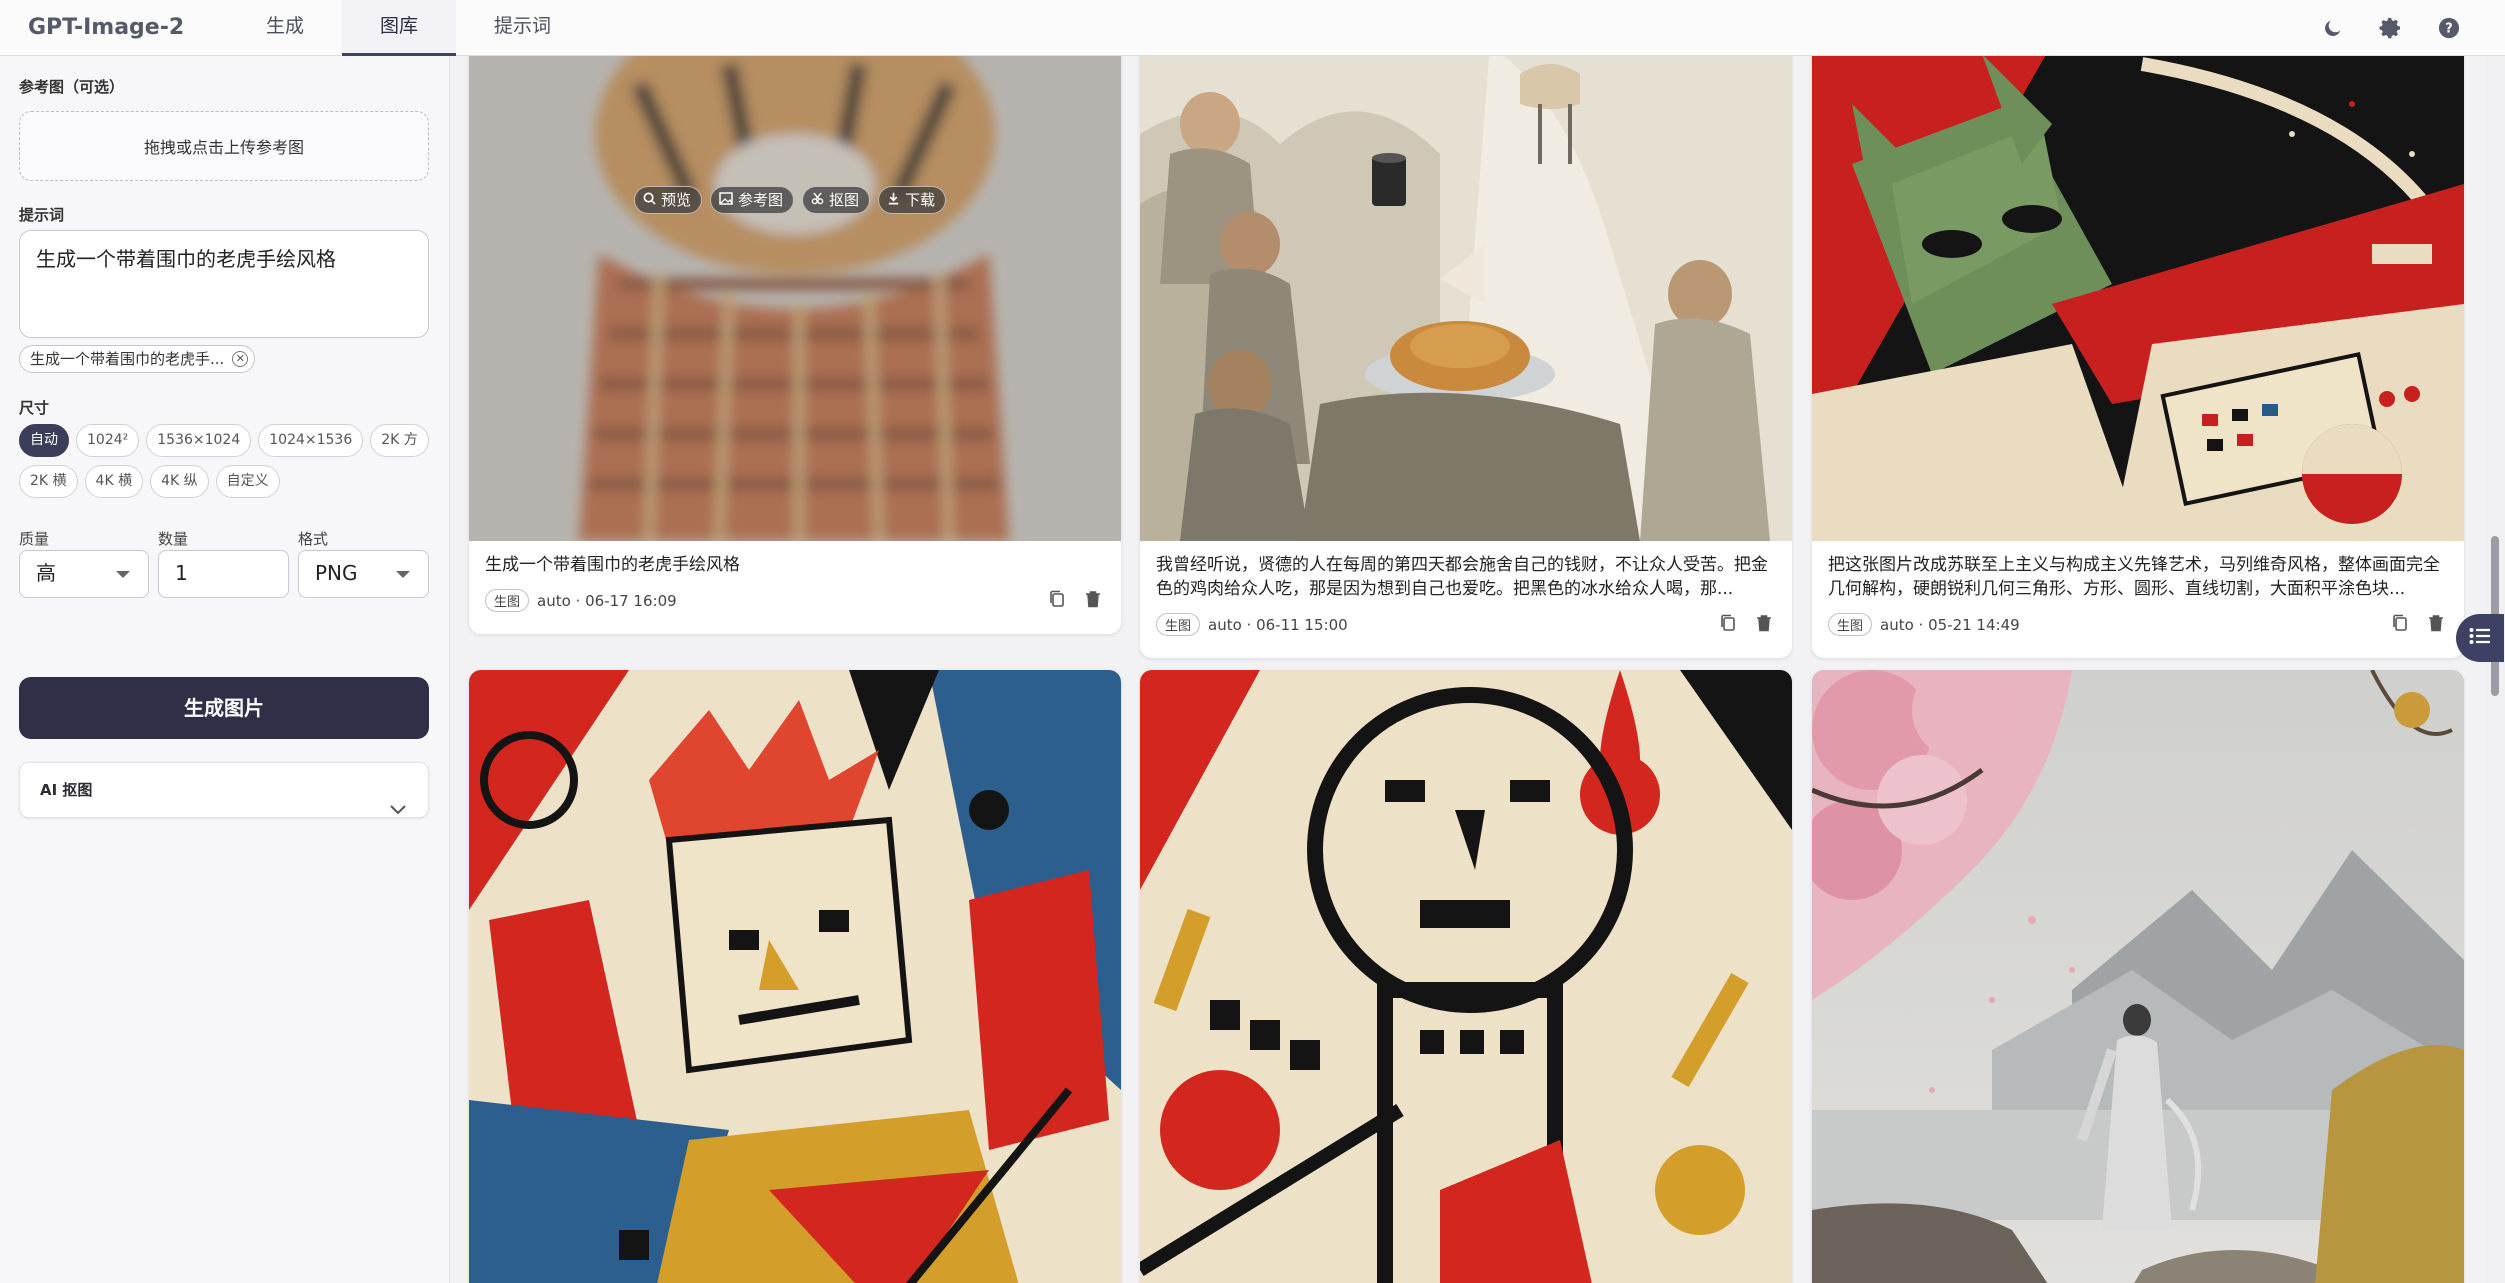  Describe the element at coordinates (1466, 298) in the screenshot. I see `card-image-feast` at that location.